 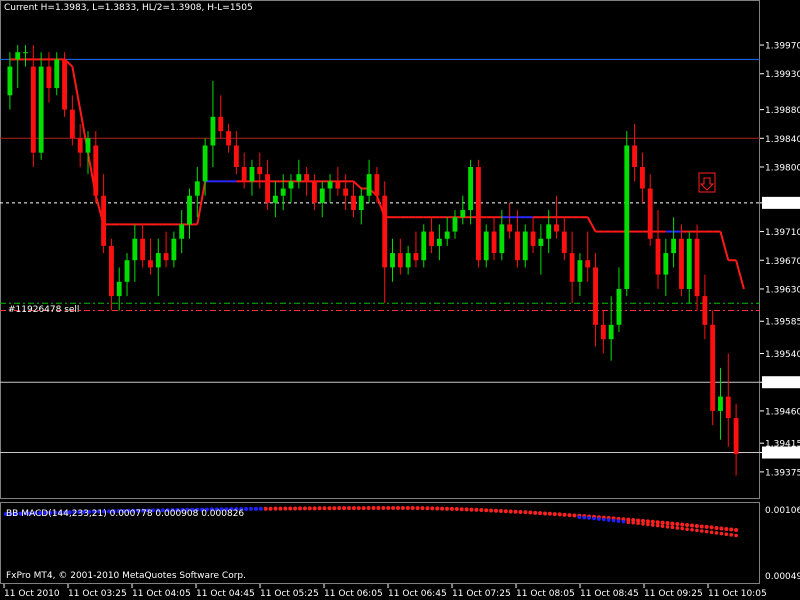 I want to click on macd-signal-dot, so click(x=726, y=534).